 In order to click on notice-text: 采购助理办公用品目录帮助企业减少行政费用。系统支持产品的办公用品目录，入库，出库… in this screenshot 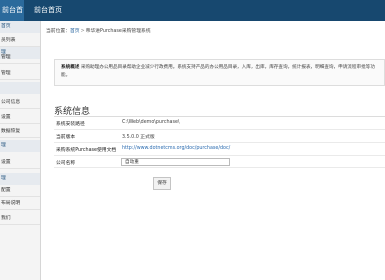, I will do `click(218, 71)`.